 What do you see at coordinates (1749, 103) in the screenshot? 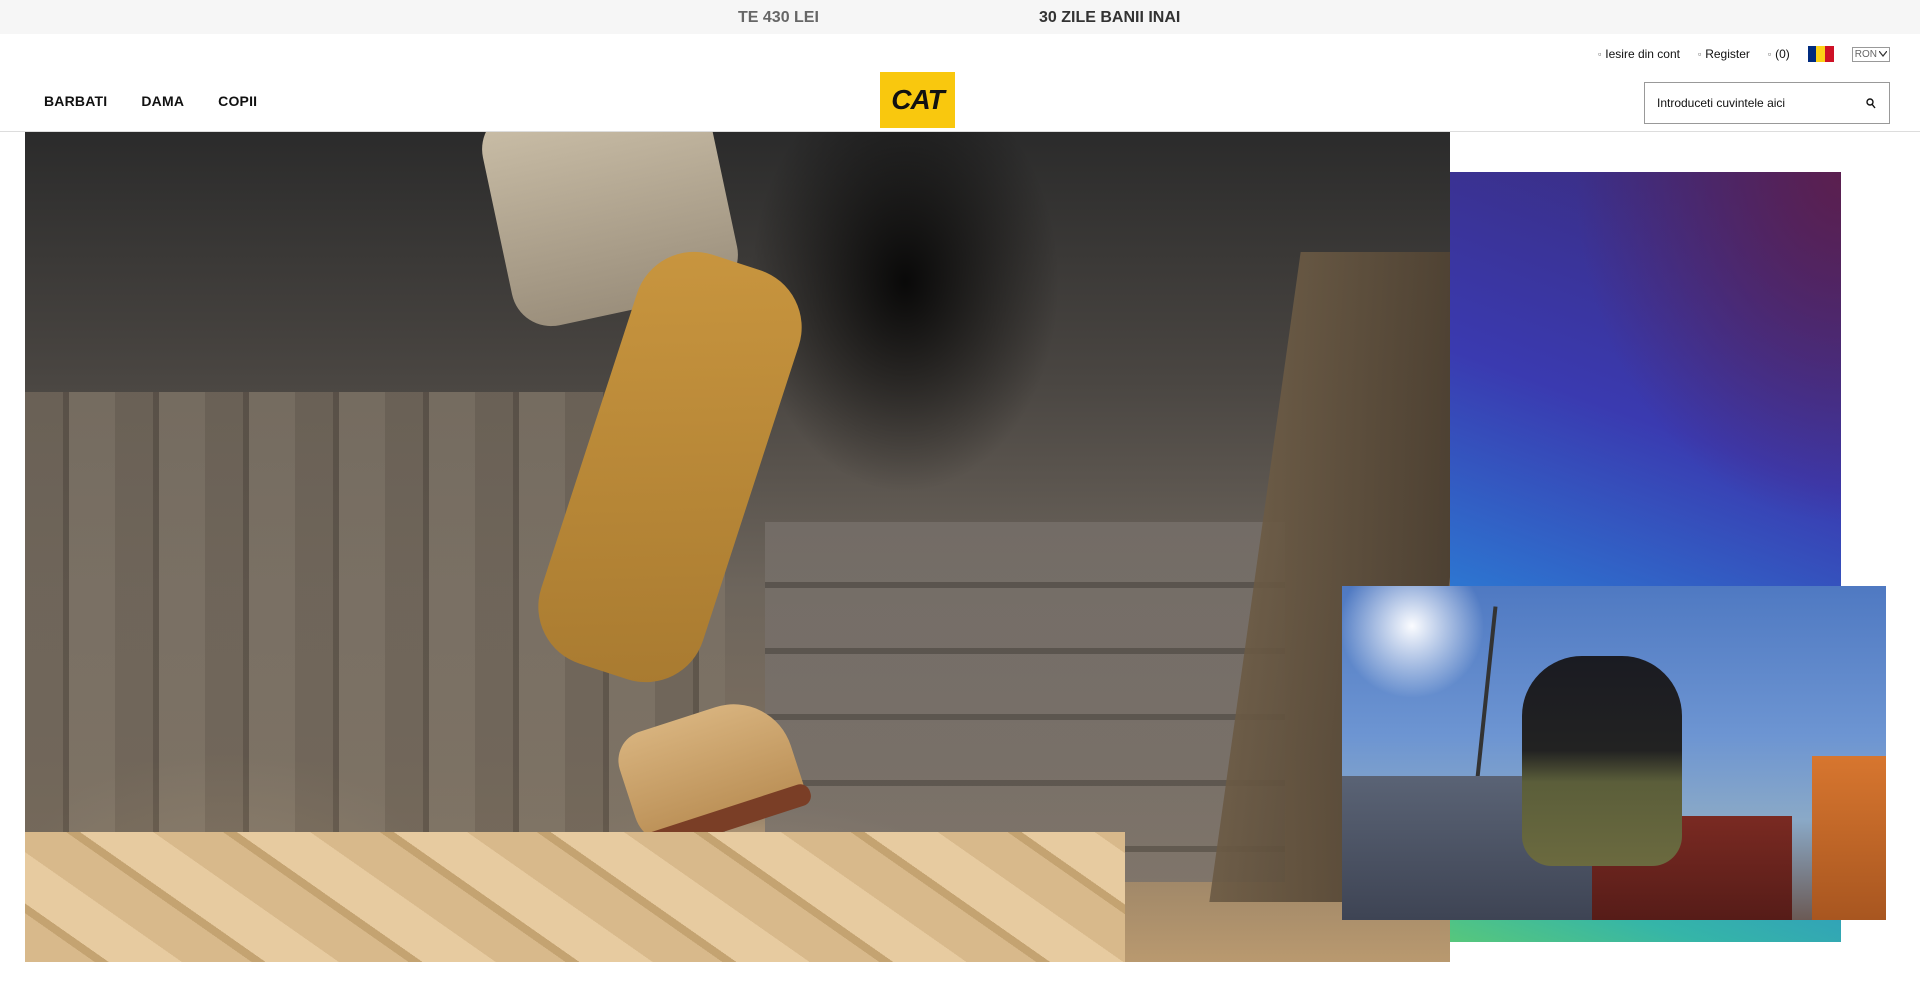
I see `search-input` at bounding box center [1749, 103].